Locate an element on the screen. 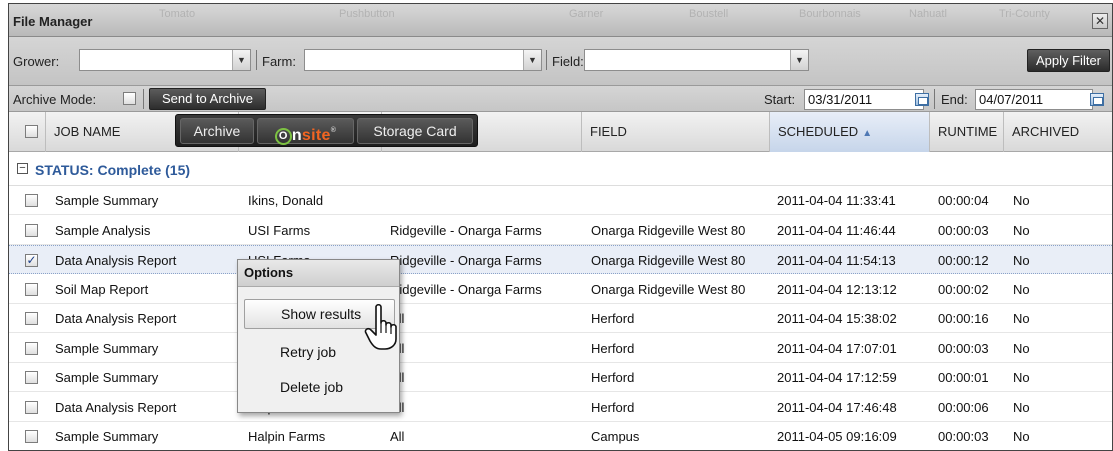  cell-farm: All is located at coordinates (397, 436).